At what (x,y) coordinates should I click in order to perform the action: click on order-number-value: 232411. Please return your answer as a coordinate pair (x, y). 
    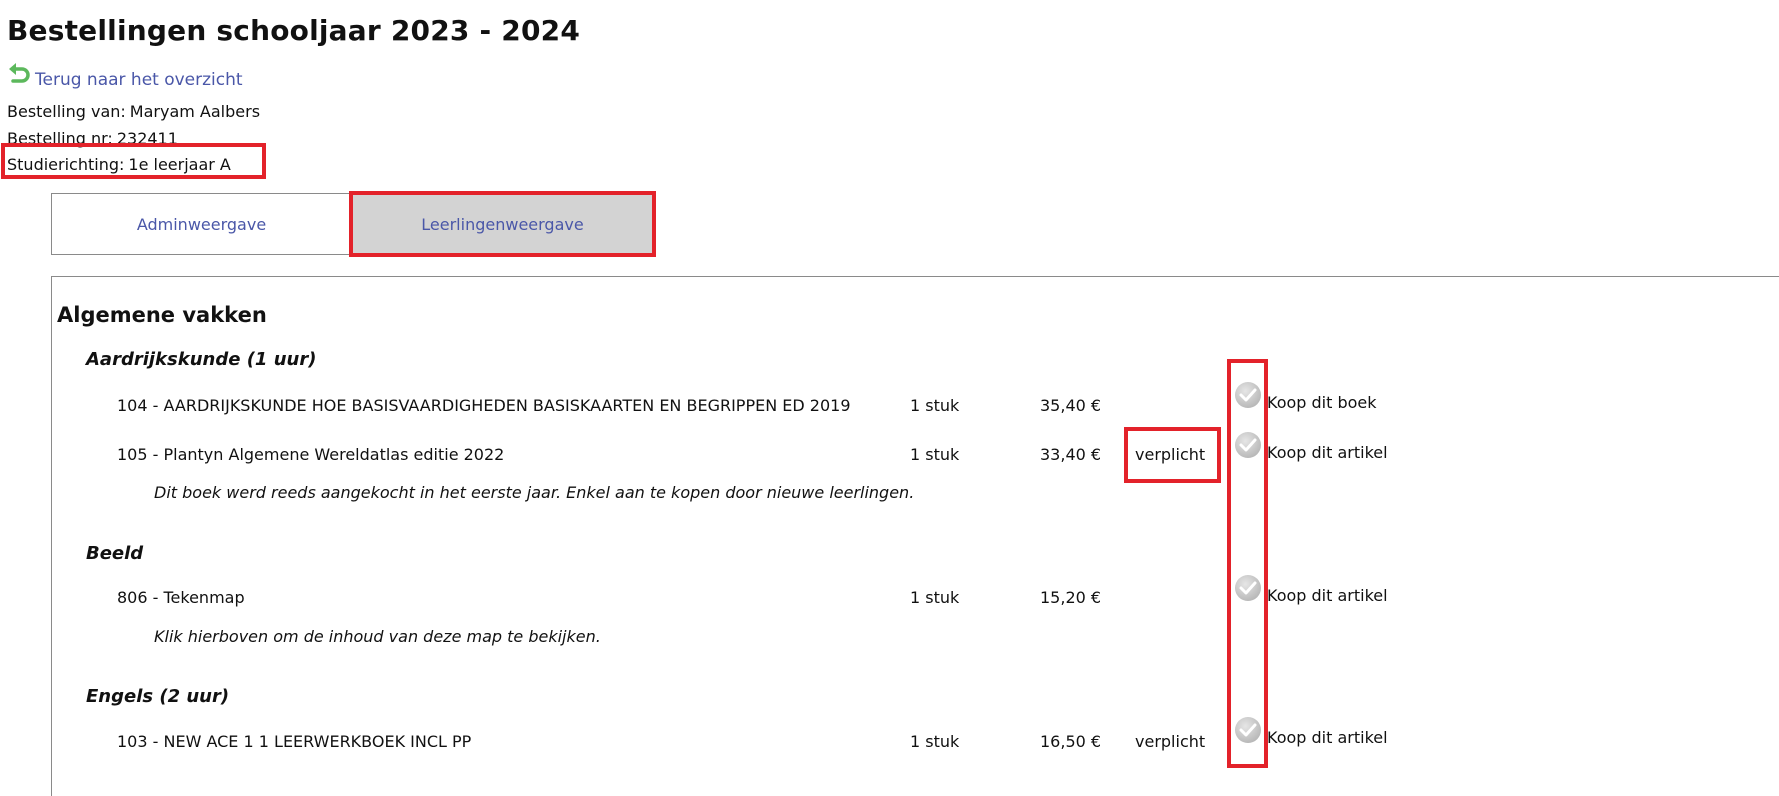
    Looking at the image, I should click on (147, 138).